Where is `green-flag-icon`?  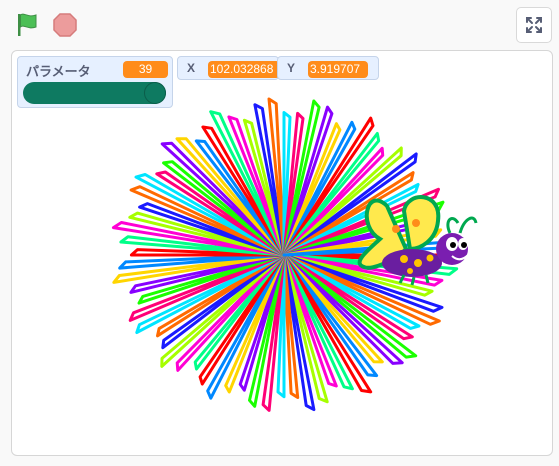 green-flag-icon is located at coordinates (27, 24).